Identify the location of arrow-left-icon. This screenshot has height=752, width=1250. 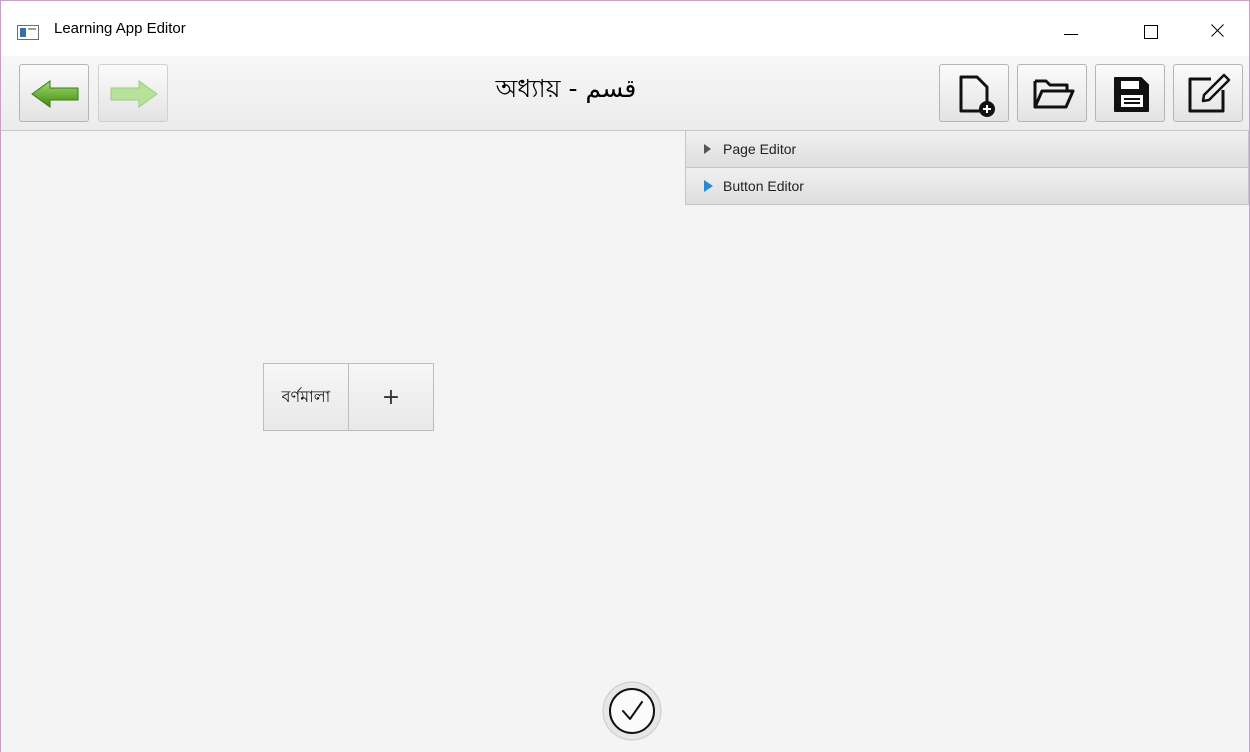
(55, 94).